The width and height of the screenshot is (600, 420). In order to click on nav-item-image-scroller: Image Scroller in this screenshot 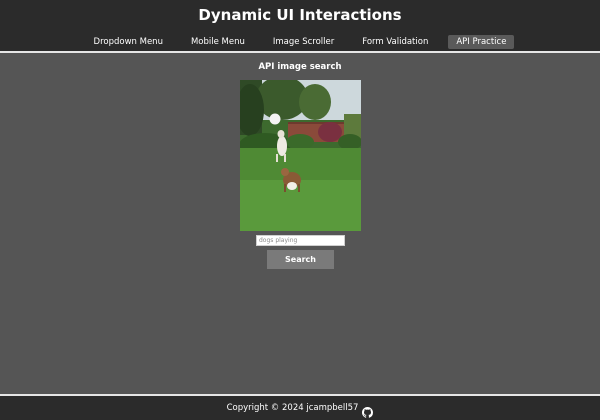, I will do `click(303, 42)`.